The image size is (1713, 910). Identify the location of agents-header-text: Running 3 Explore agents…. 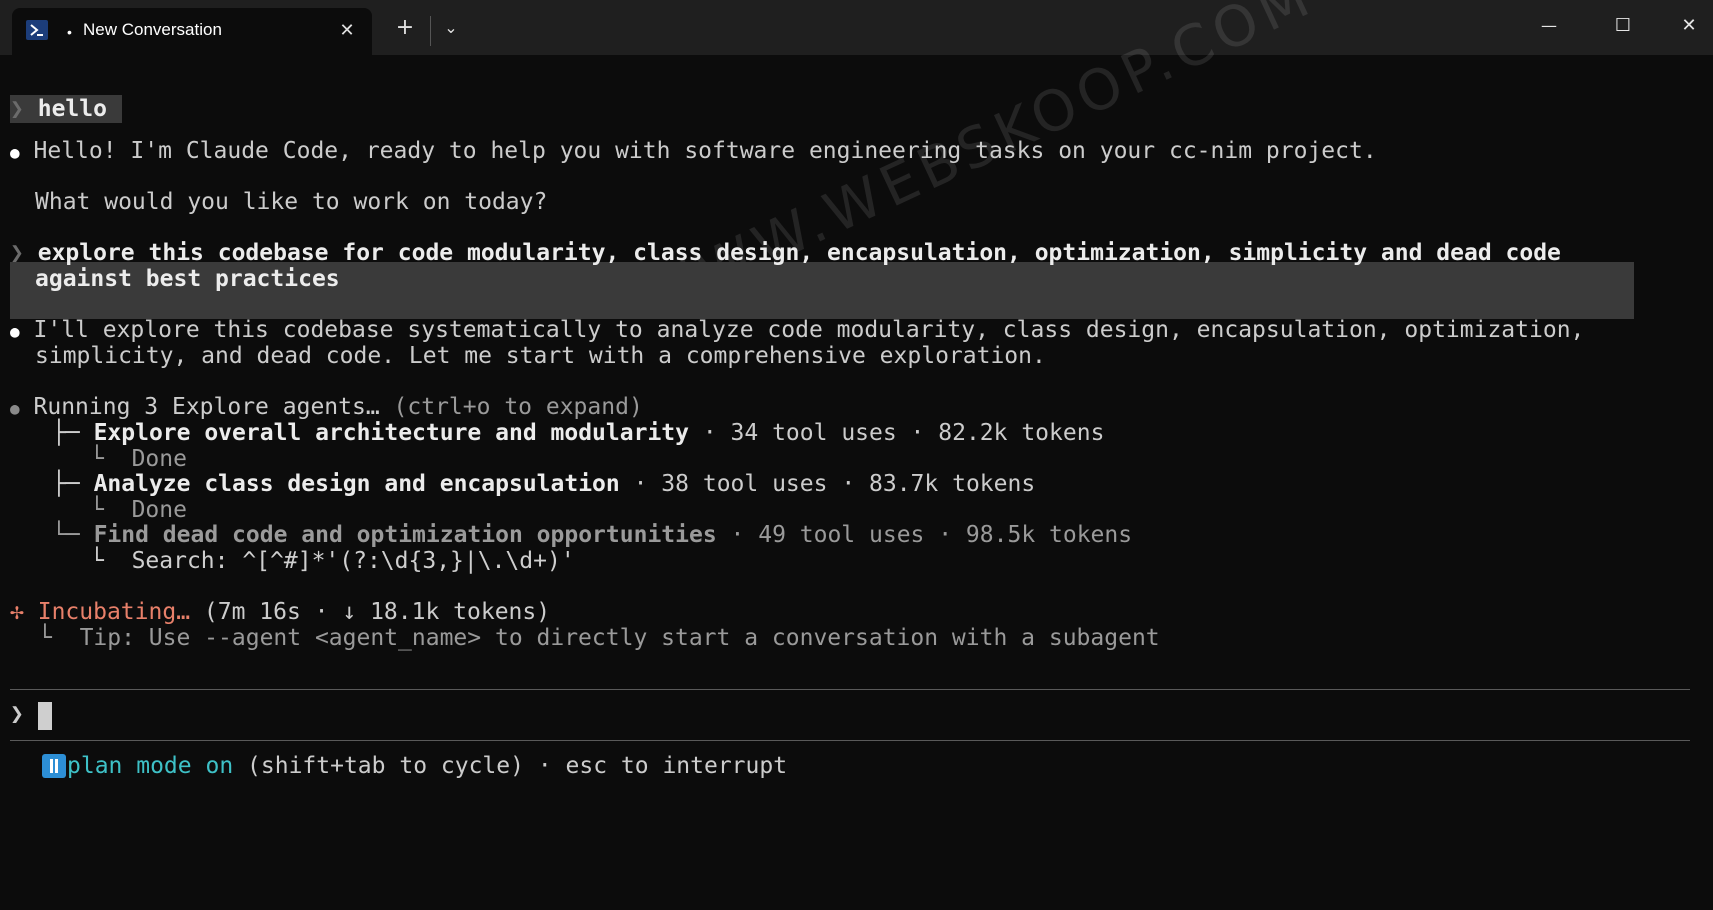
(206, 407).